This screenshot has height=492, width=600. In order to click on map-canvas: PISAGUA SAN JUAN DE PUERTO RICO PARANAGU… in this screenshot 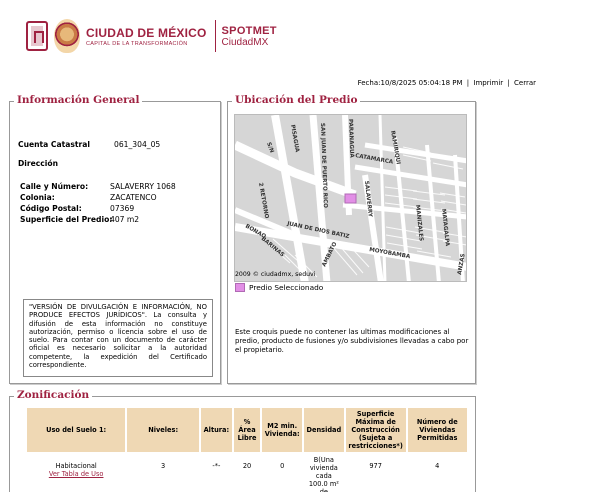, I will do `click(350, 198)`.